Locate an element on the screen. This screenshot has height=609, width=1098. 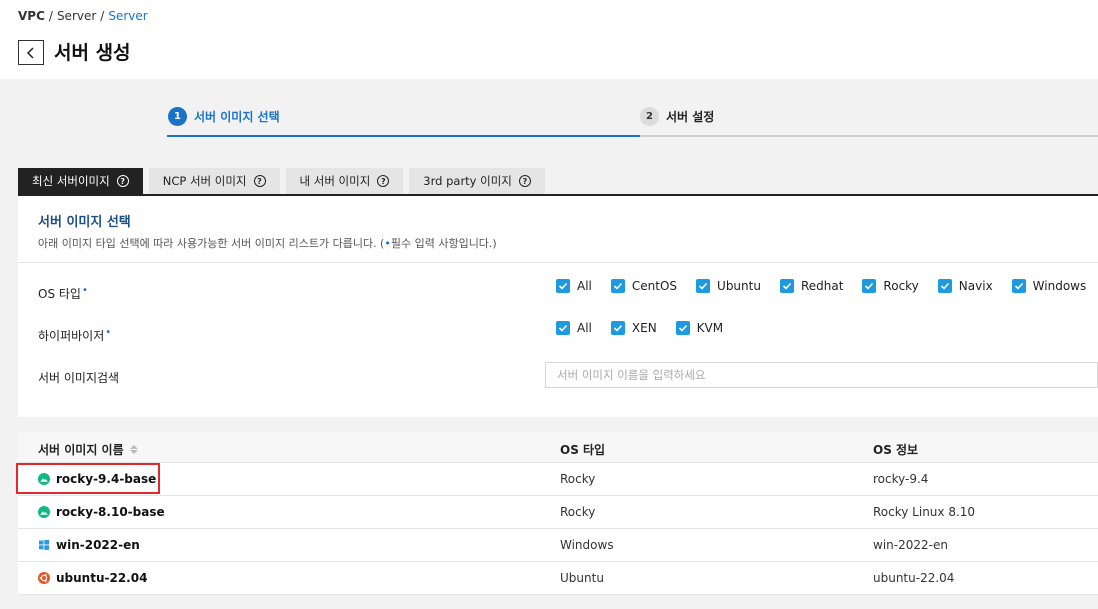
tab-label: 3rd party 이미지 is located at coordinates (467, 181).